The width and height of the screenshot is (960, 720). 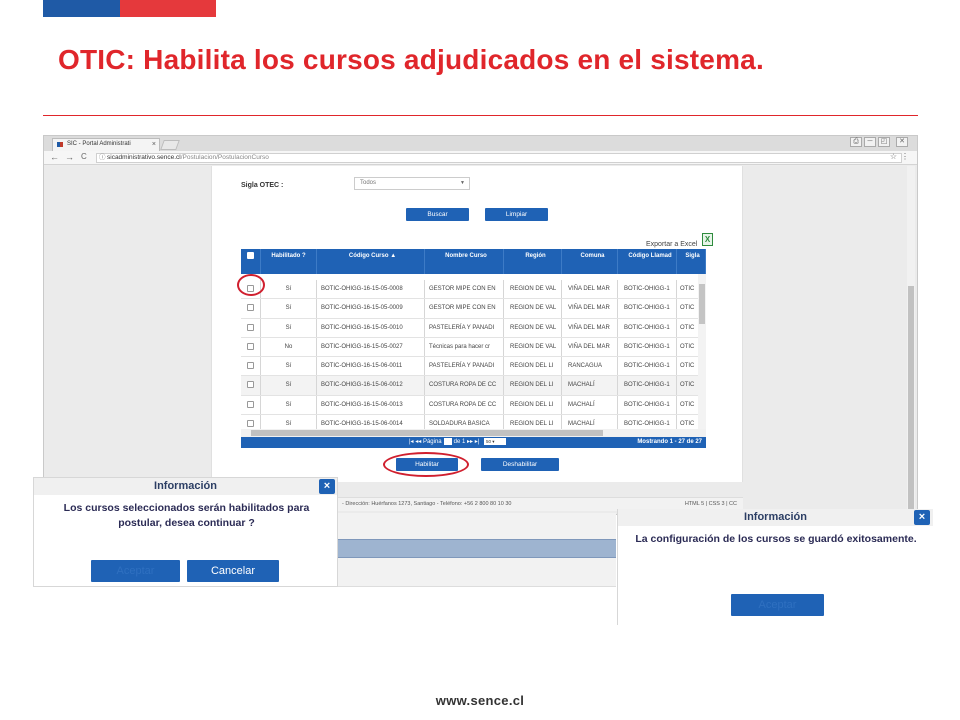 What do you see at coordinates (251, 285) in the screenshot?
I see `highlight-circle-checkbox` at bounding box center [251, 285].